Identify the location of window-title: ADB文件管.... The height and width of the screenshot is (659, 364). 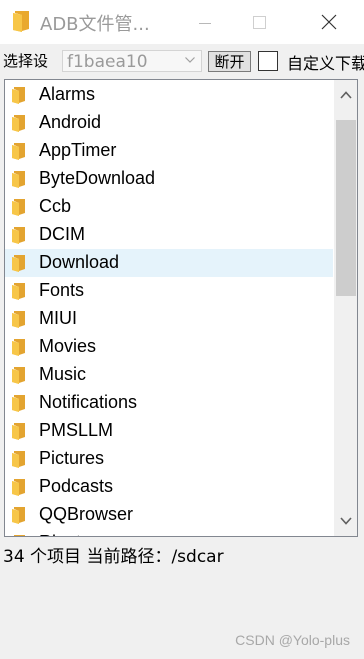
(95, 24).